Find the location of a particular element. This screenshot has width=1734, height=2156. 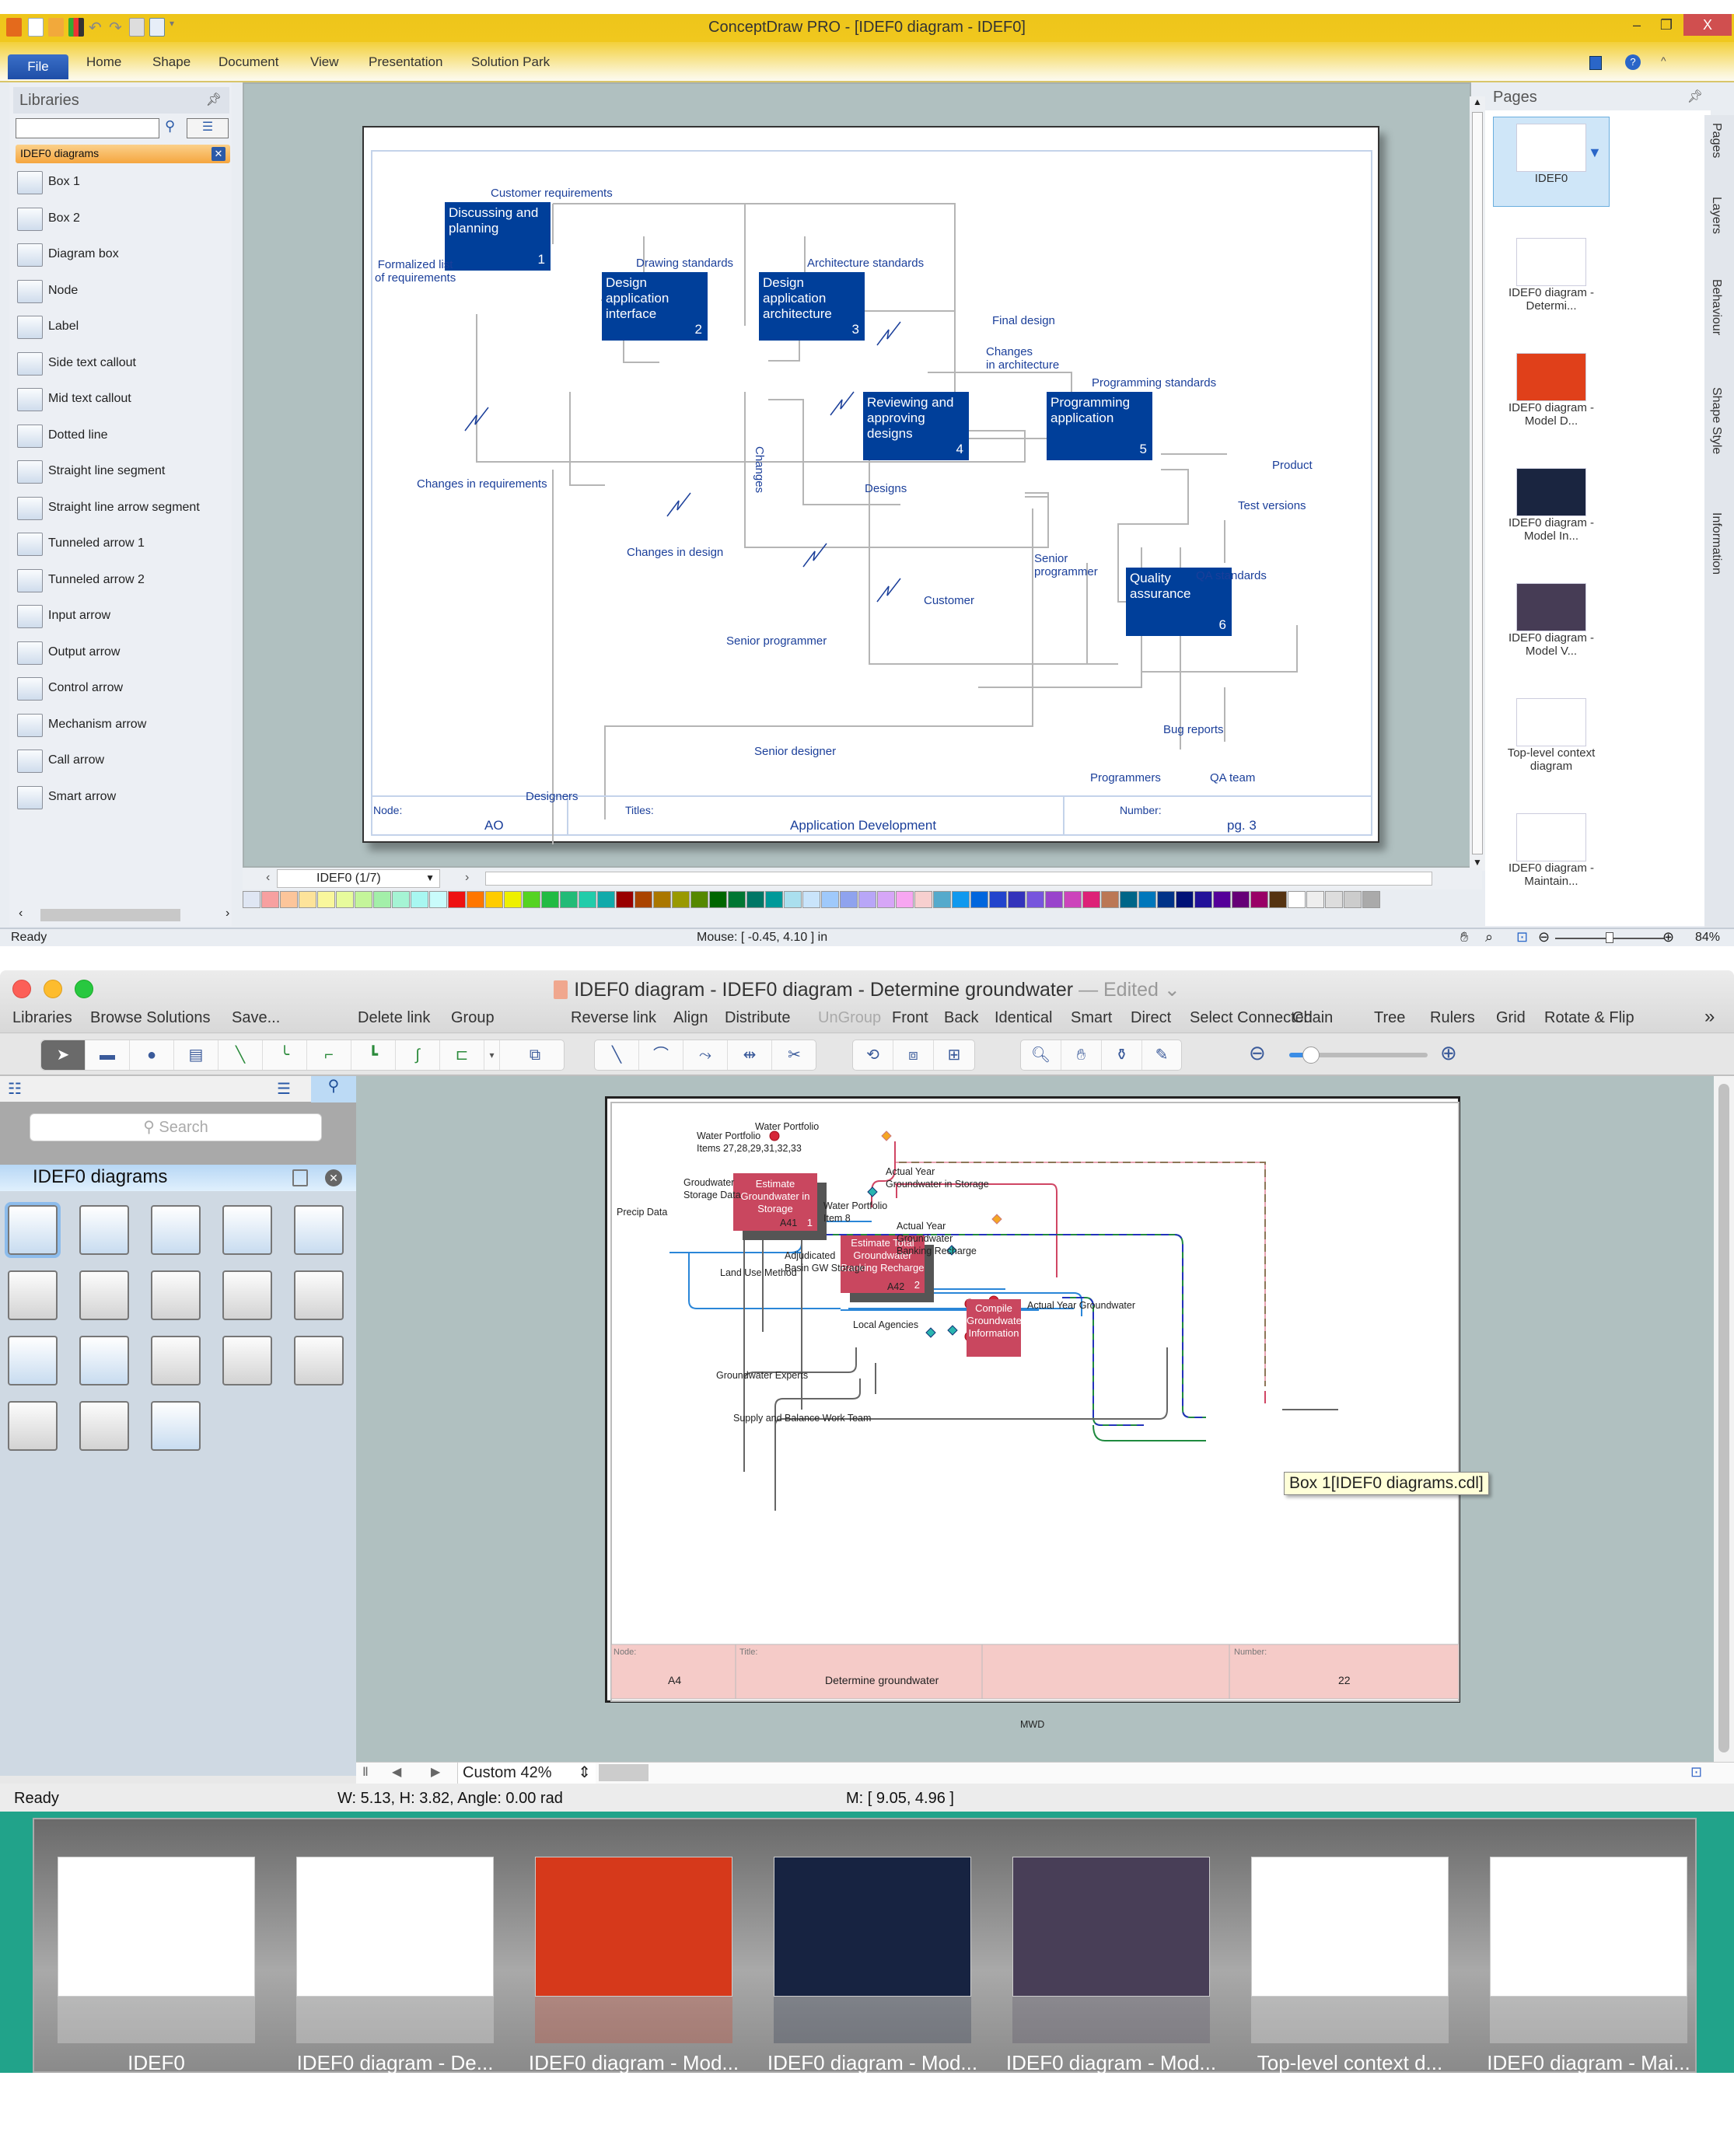

scrollbar-thumb is located at coordinates (1477, 483).